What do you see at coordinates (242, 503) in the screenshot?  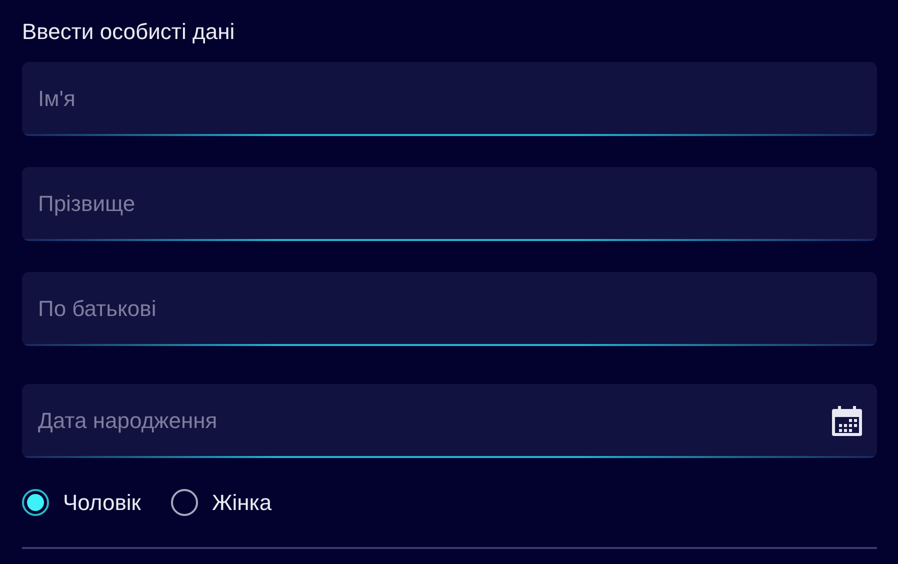 I see `radio-label: Жінка` at bounding box center [242, 503].